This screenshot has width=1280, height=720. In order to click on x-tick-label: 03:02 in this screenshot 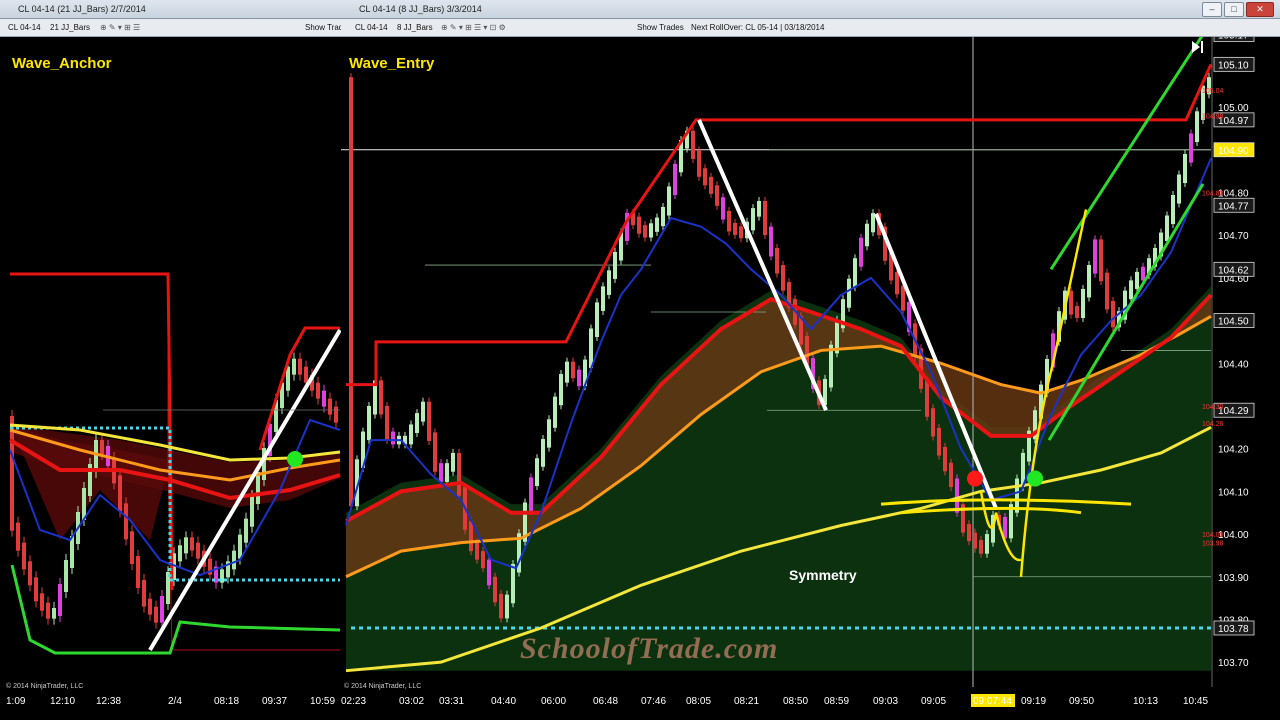, I will do `click(411, 701)`.